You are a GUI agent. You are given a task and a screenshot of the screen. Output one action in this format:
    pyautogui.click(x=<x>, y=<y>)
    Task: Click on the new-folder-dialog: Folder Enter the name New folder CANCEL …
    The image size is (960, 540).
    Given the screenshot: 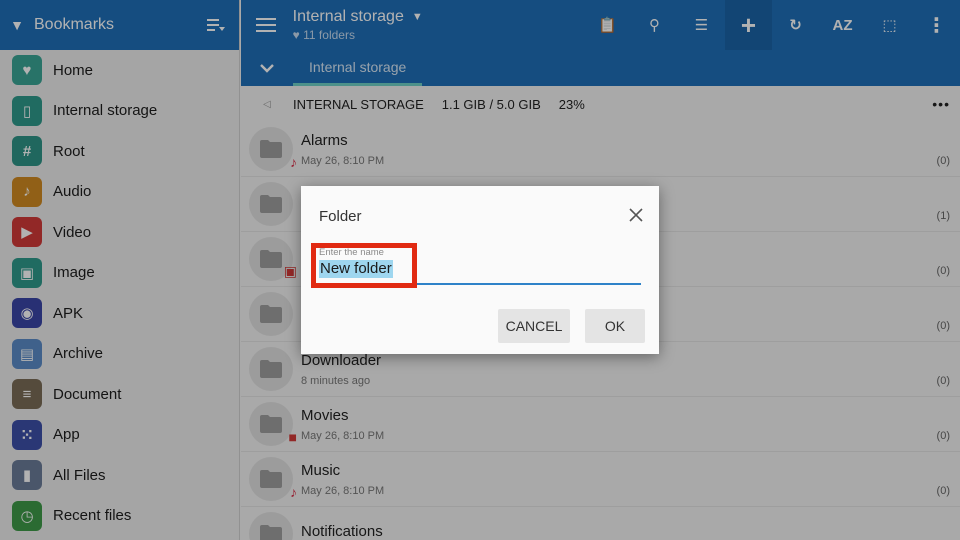 What is the action you would take?
    pyautogui.click(x=480, y=270)
    